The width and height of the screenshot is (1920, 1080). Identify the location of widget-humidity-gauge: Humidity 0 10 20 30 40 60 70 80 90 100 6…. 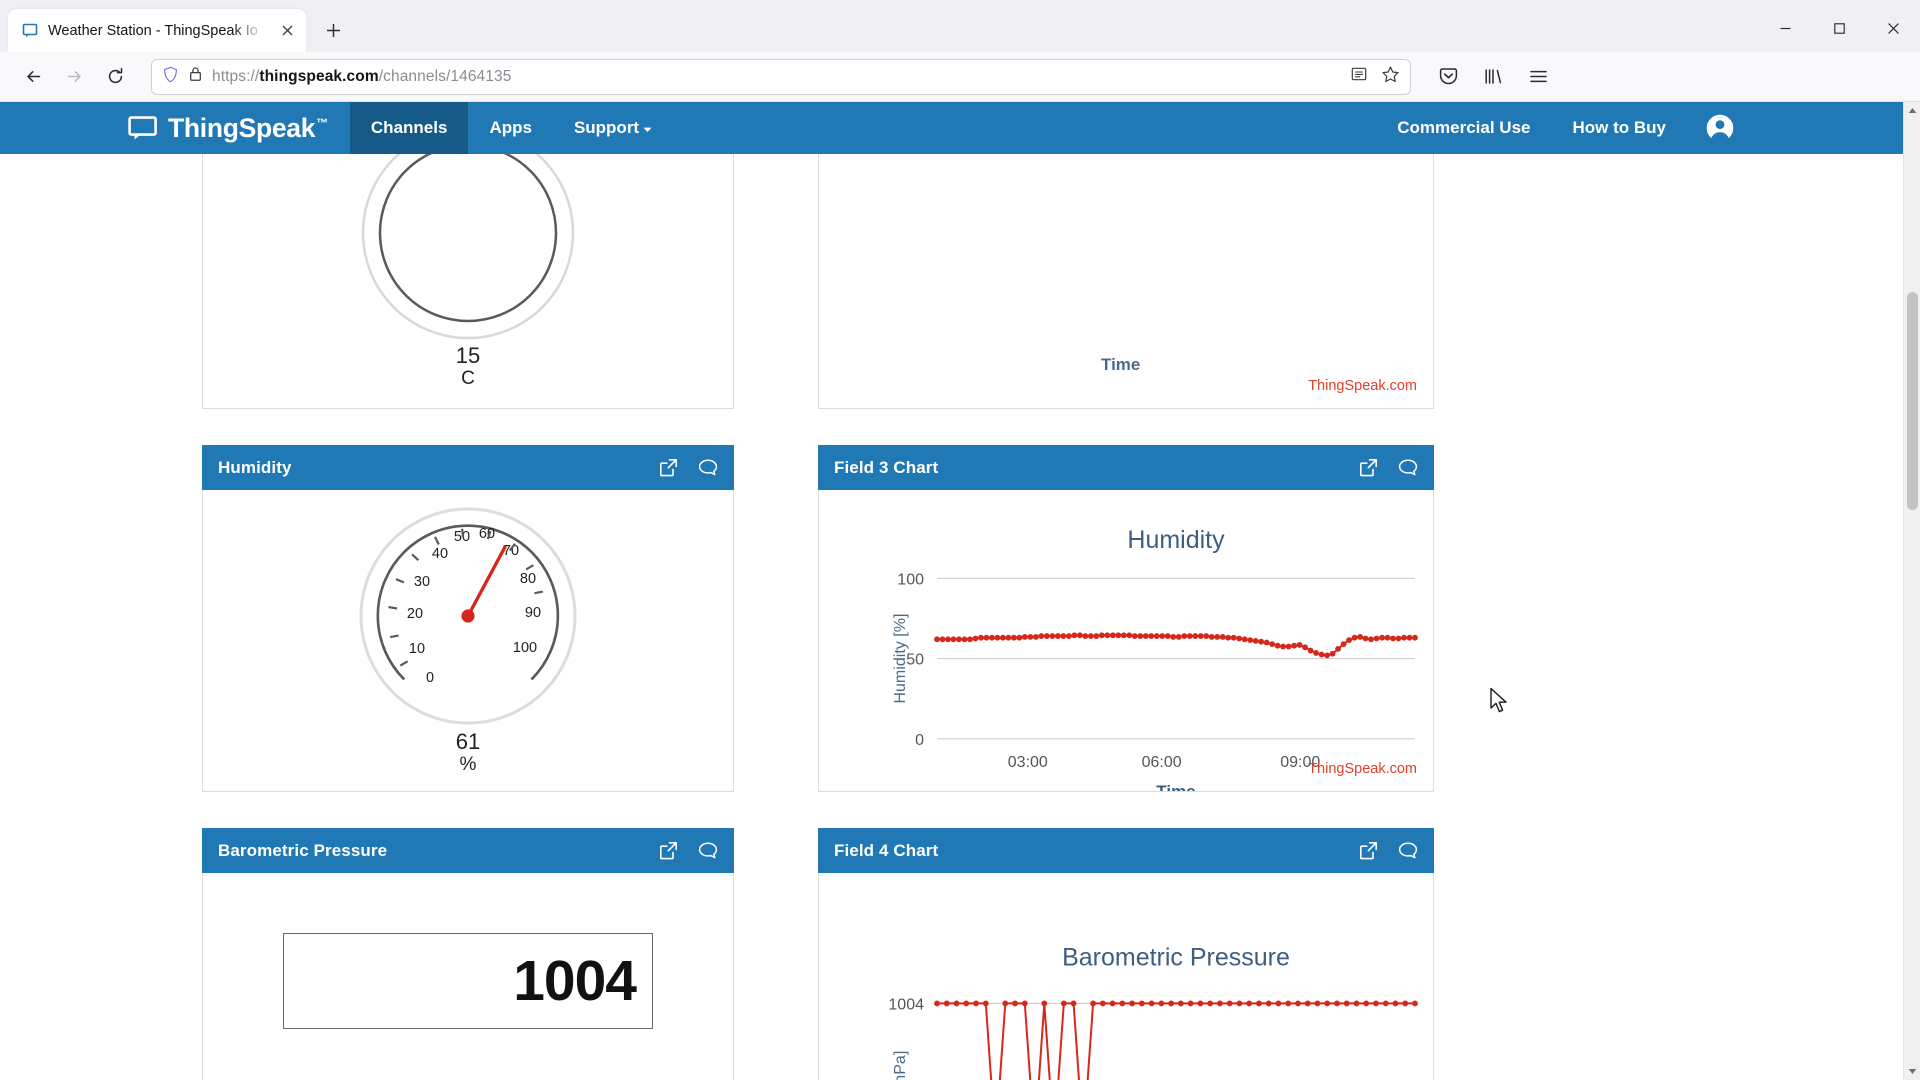
(468, 618).